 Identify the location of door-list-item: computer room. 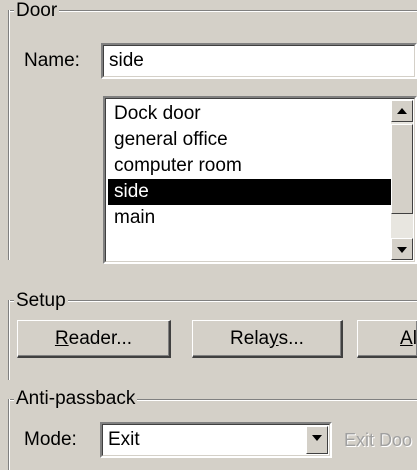
(250, 166).